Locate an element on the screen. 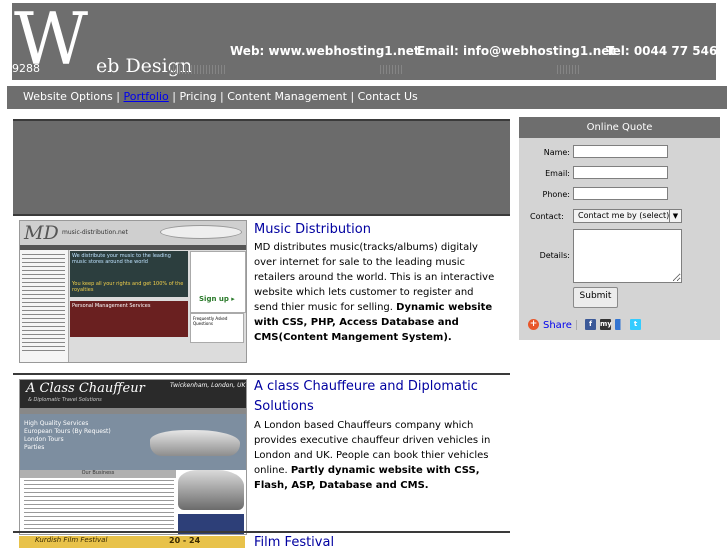  thumb-sidebar is located at coordinates (44, 306).